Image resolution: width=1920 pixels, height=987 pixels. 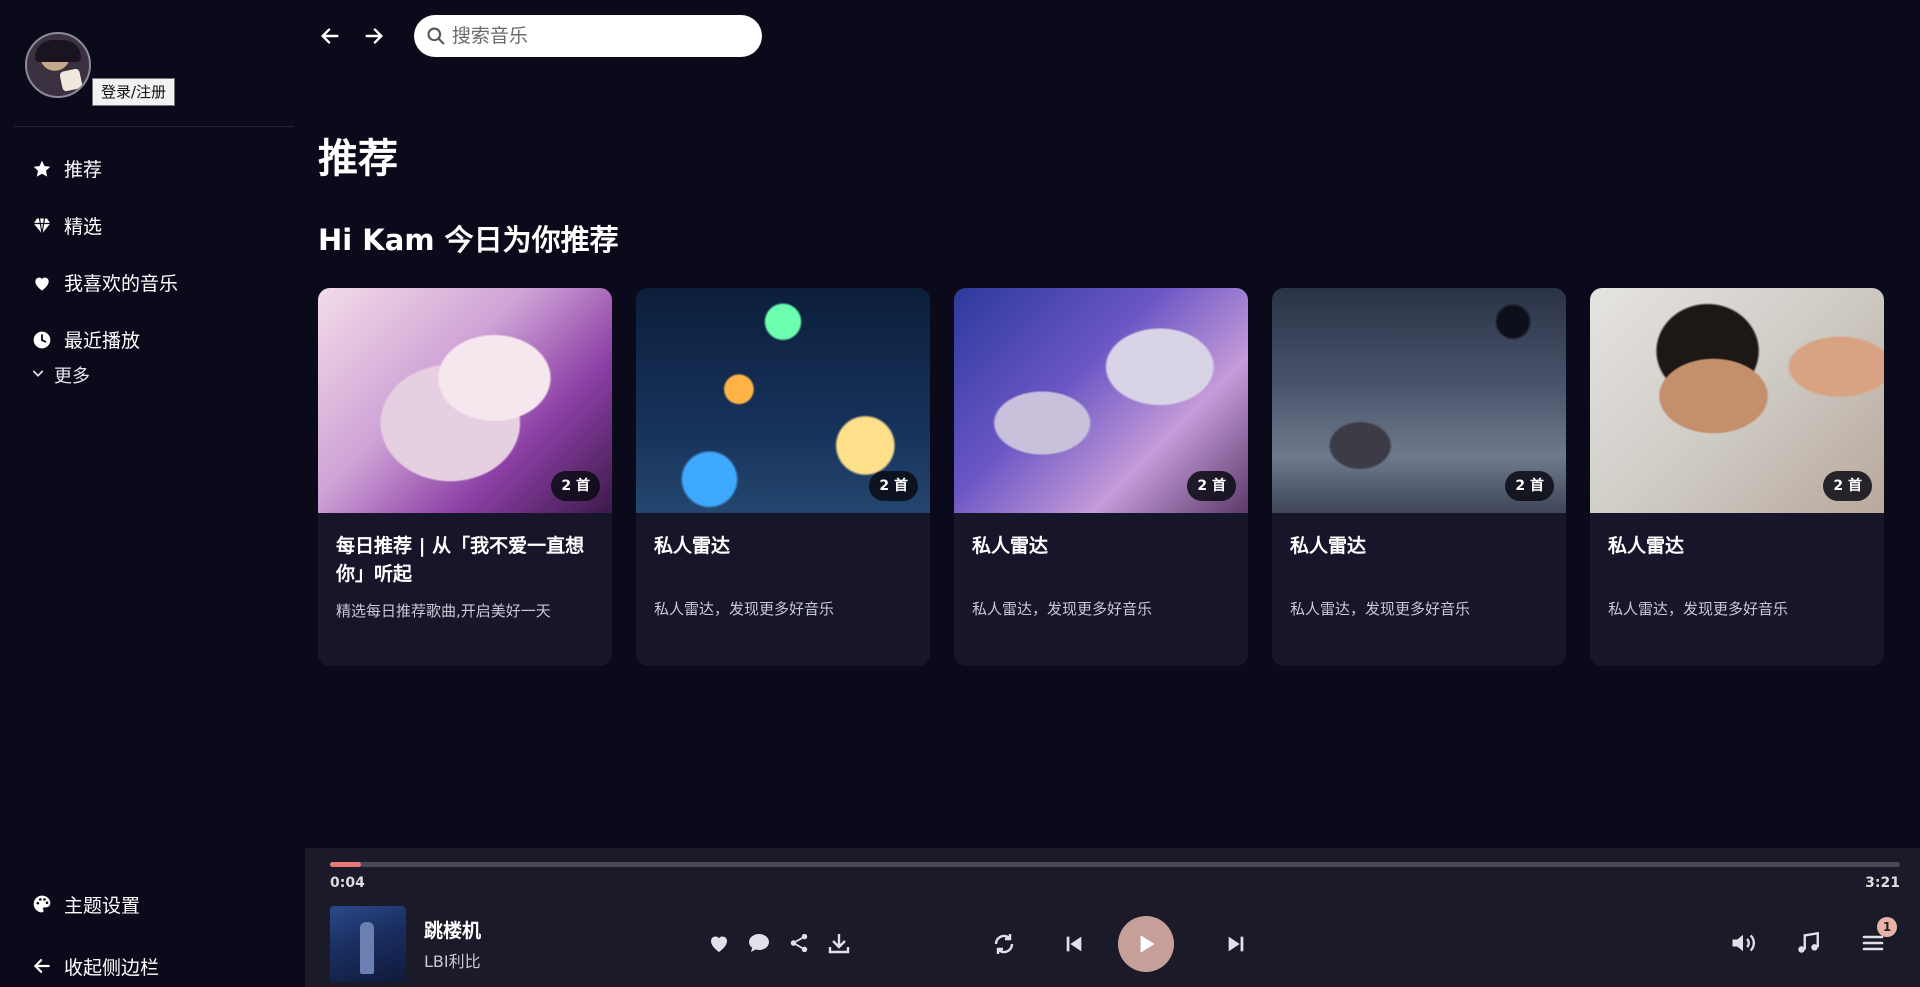 I want to click on sidebar-item-liked: 我喜欢的音乐, so click(x=104, y=282).